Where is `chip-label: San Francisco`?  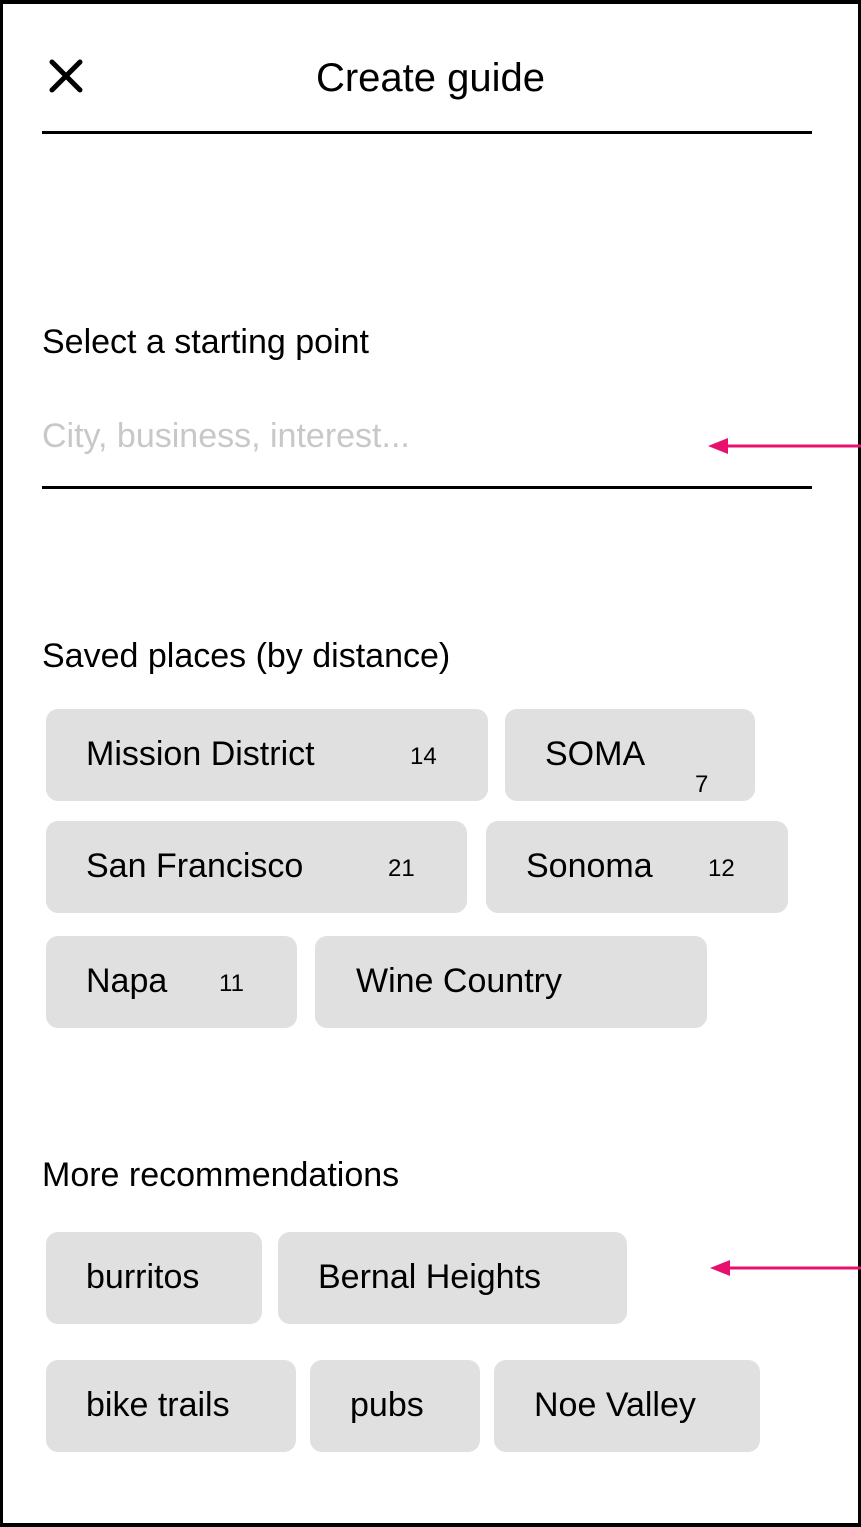
chip-label: San Francisco is located at coordinates (195, 866).